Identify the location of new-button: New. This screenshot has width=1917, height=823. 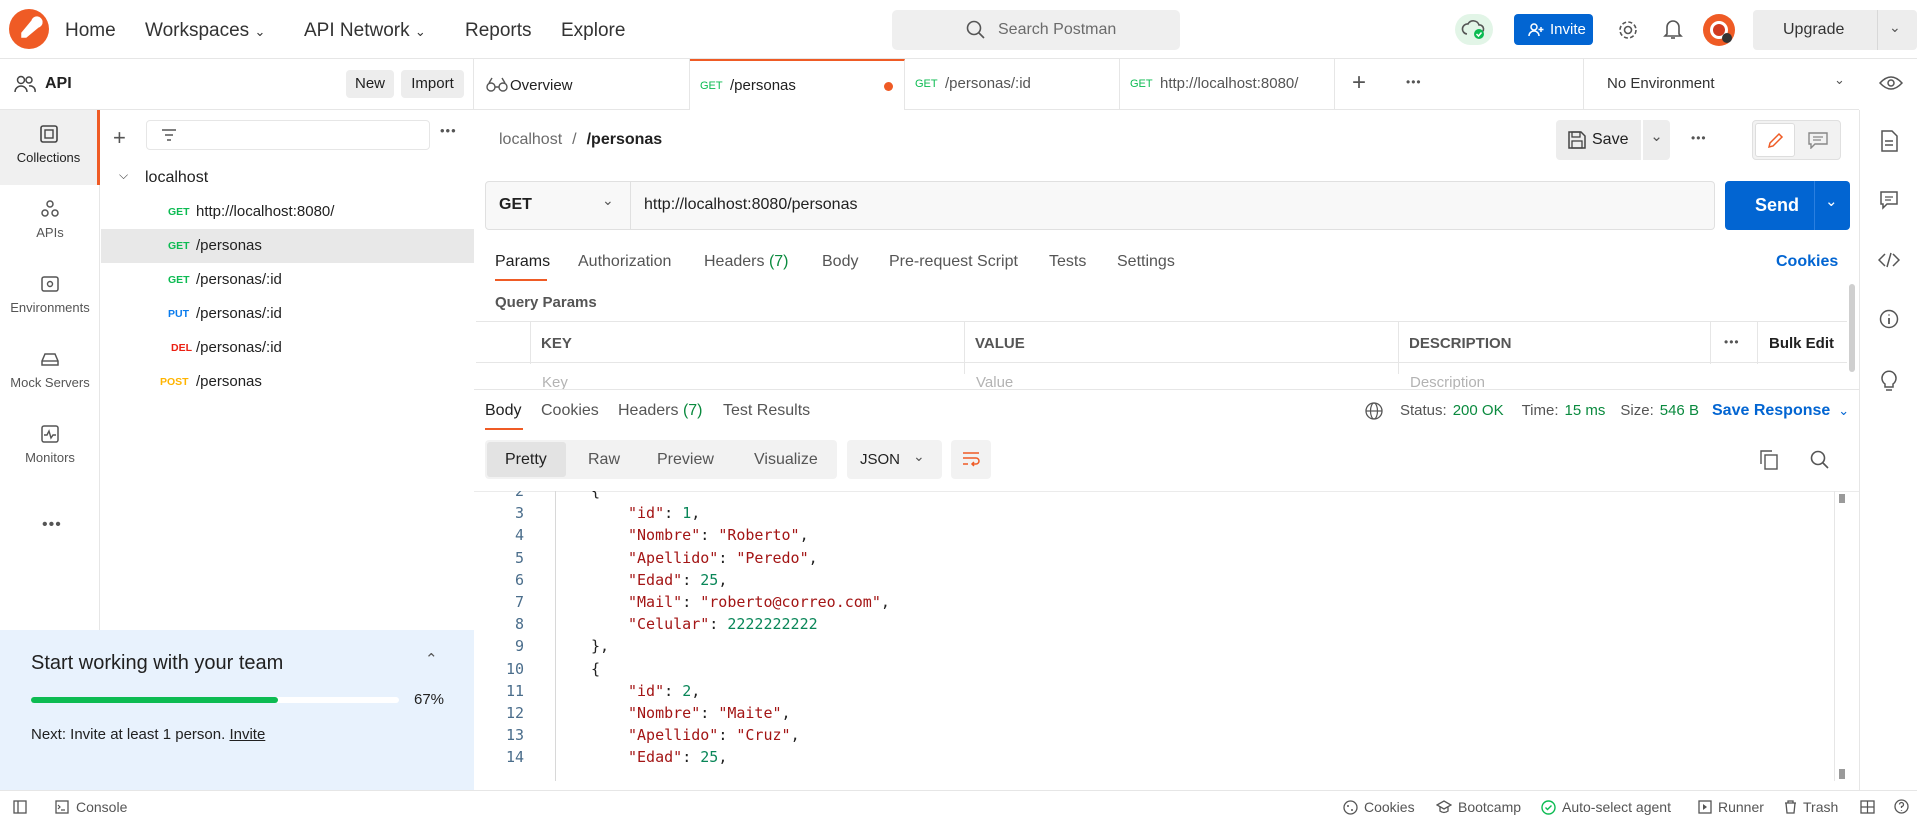
(370, 84).